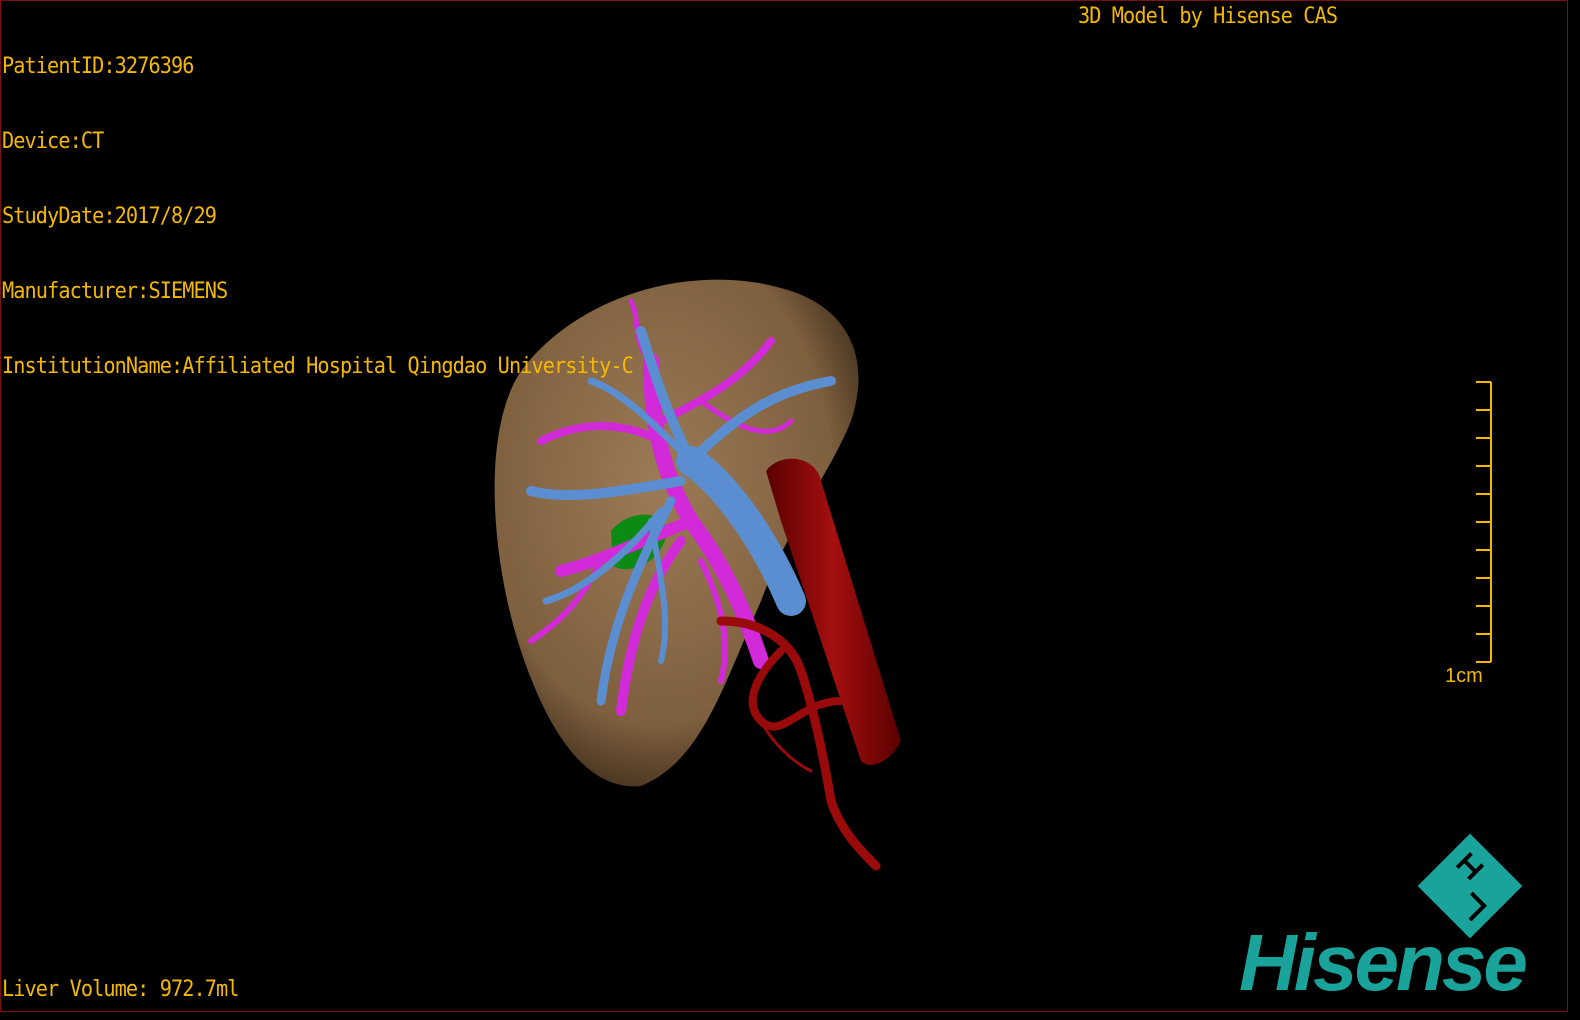 This screenshot has height=1020, width=1580. I want to click on model-credit: 3D Model by Hisense CAS, so click(1208, 16).